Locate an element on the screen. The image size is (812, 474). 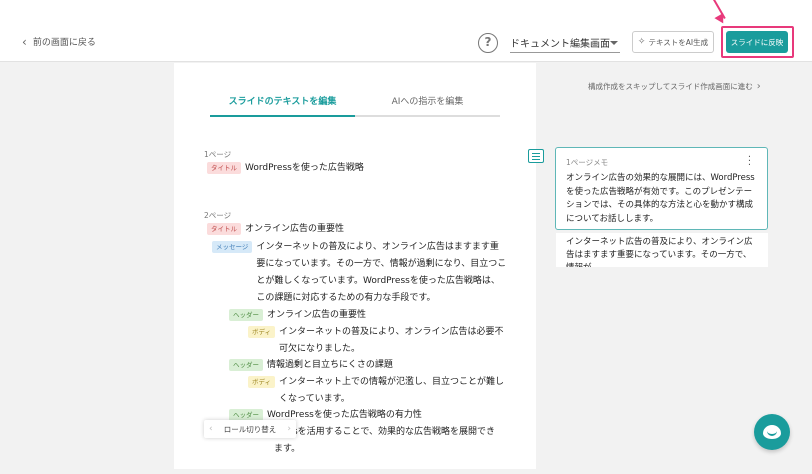
ai-generate-label: テキストをAI生成 is located at coordinates (678, 42).